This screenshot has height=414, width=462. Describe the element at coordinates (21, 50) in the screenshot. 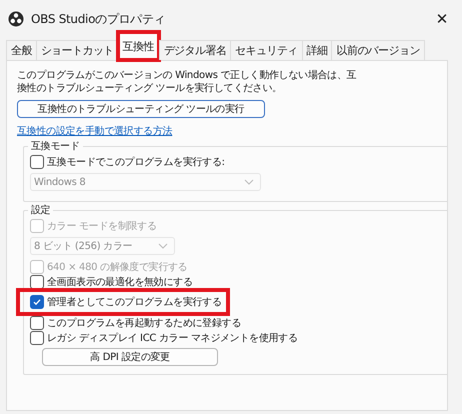

I see `tab: 全般` at that location.